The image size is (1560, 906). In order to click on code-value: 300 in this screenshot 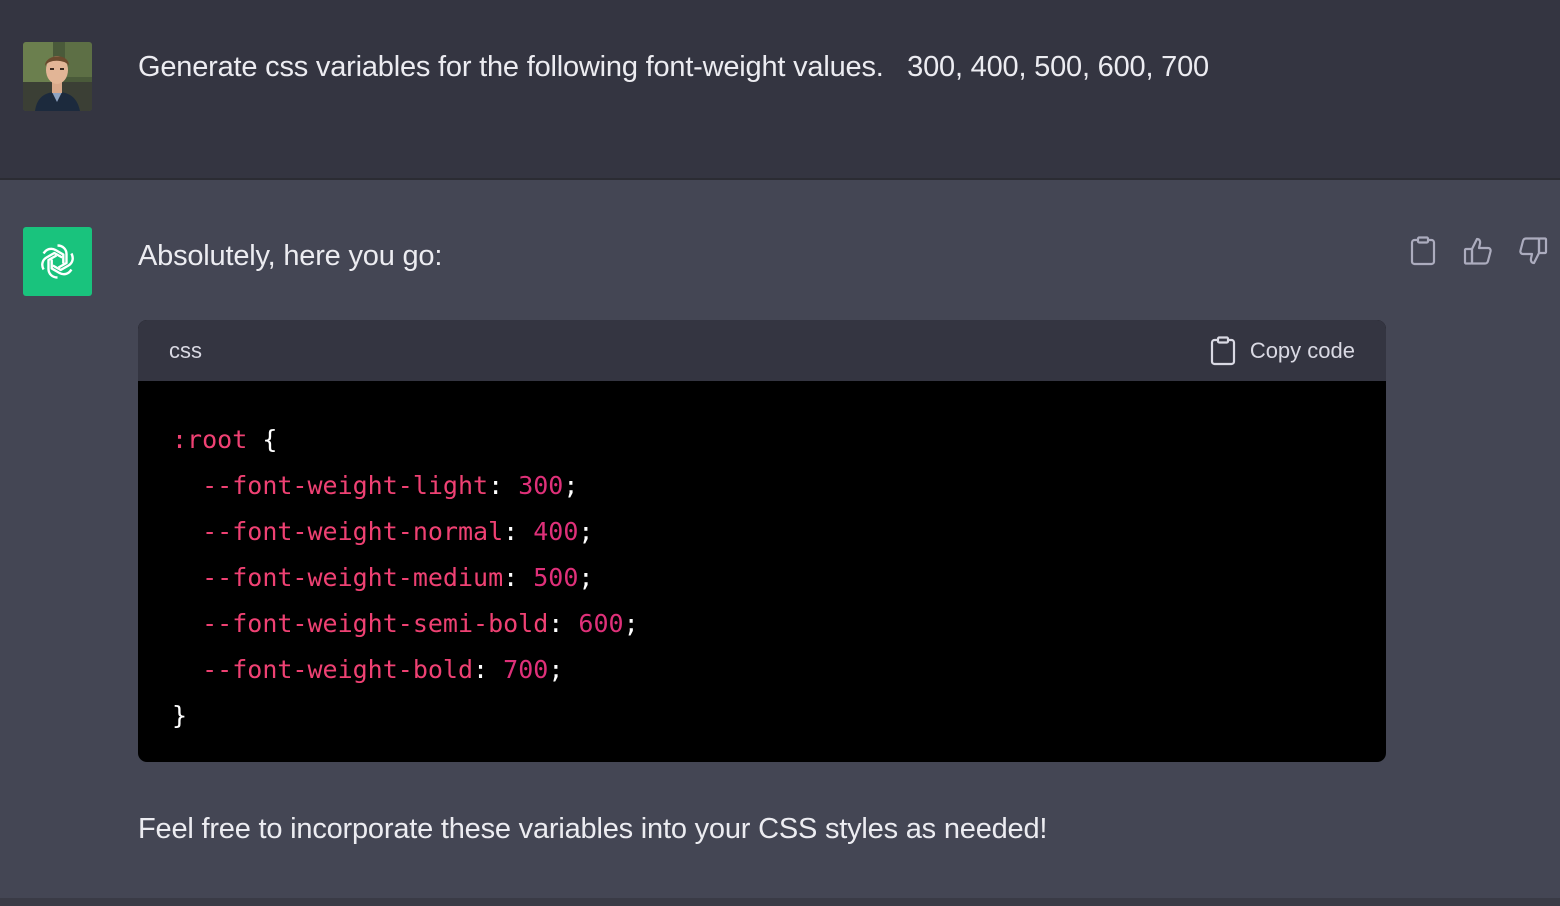, I will do `click(541, 485)`.